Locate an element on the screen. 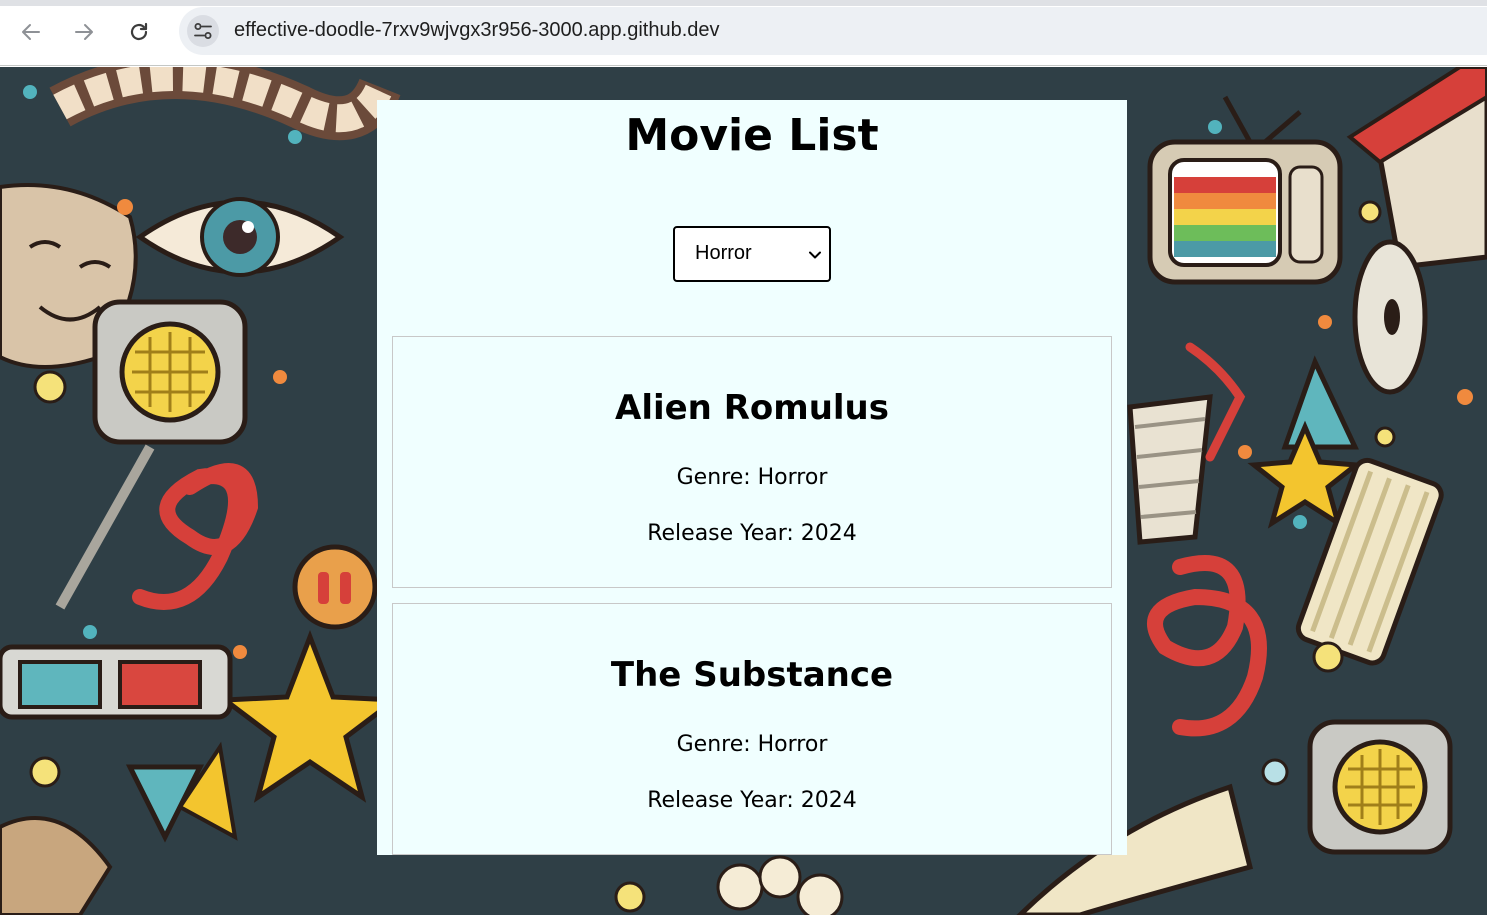 Image resolution: width=1487 pixels, height=915 pixels. site-info-button is located at coordinates (203, 31).